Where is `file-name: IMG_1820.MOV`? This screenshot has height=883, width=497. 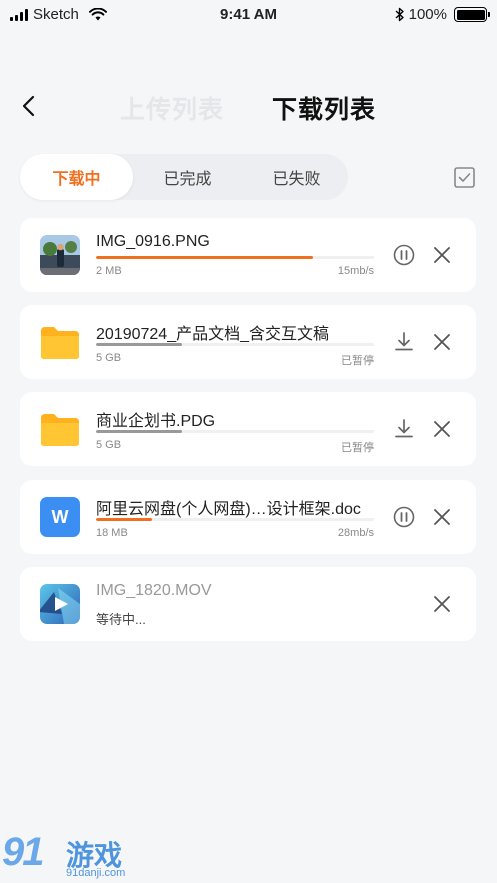 file-name: IMG_1820.MOV is located at coordinates (154, 590).